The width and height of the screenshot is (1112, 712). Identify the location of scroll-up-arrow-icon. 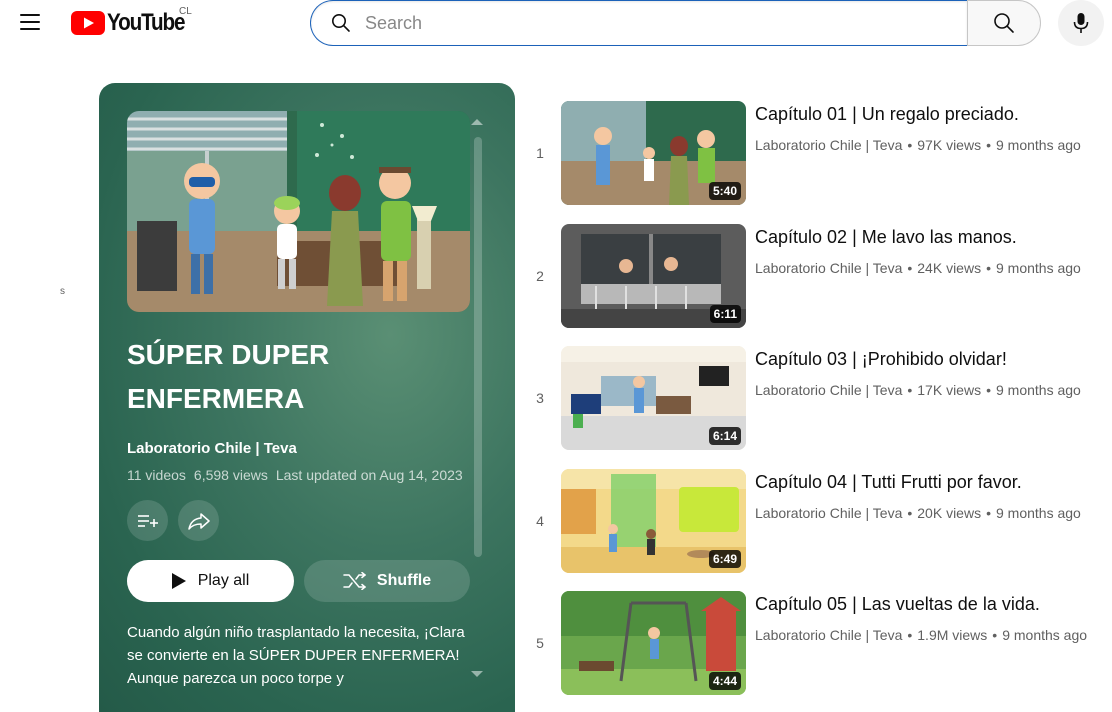
(477, 122).